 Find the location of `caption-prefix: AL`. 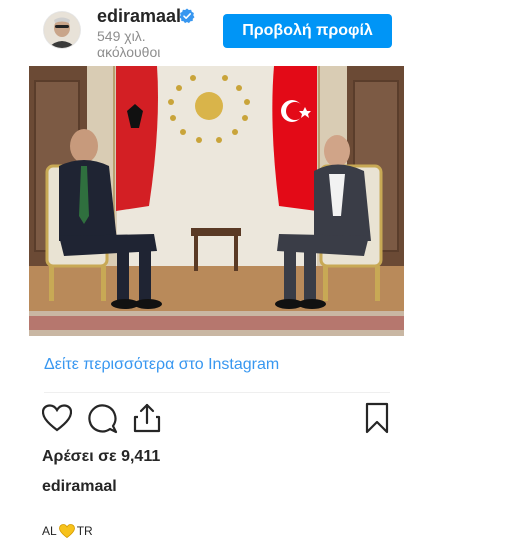

caption-prefix: AL is located at coordinates (49, 531).